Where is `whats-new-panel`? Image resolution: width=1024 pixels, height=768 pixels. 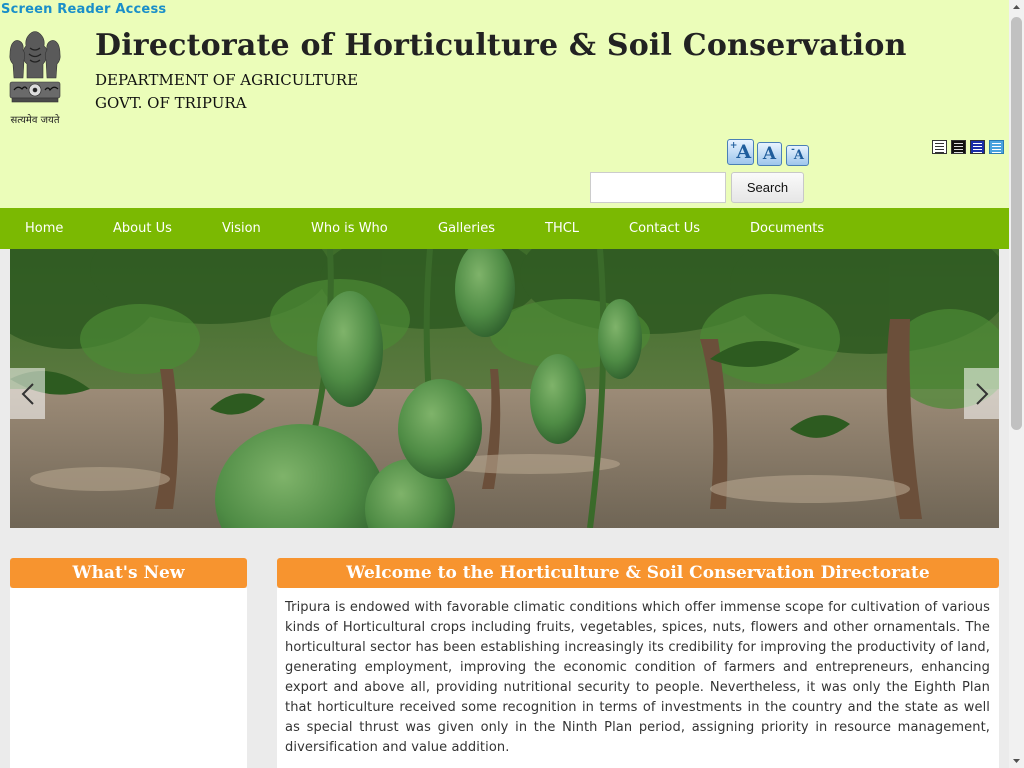
whats-new-panel is located at coordinates (128, 678).